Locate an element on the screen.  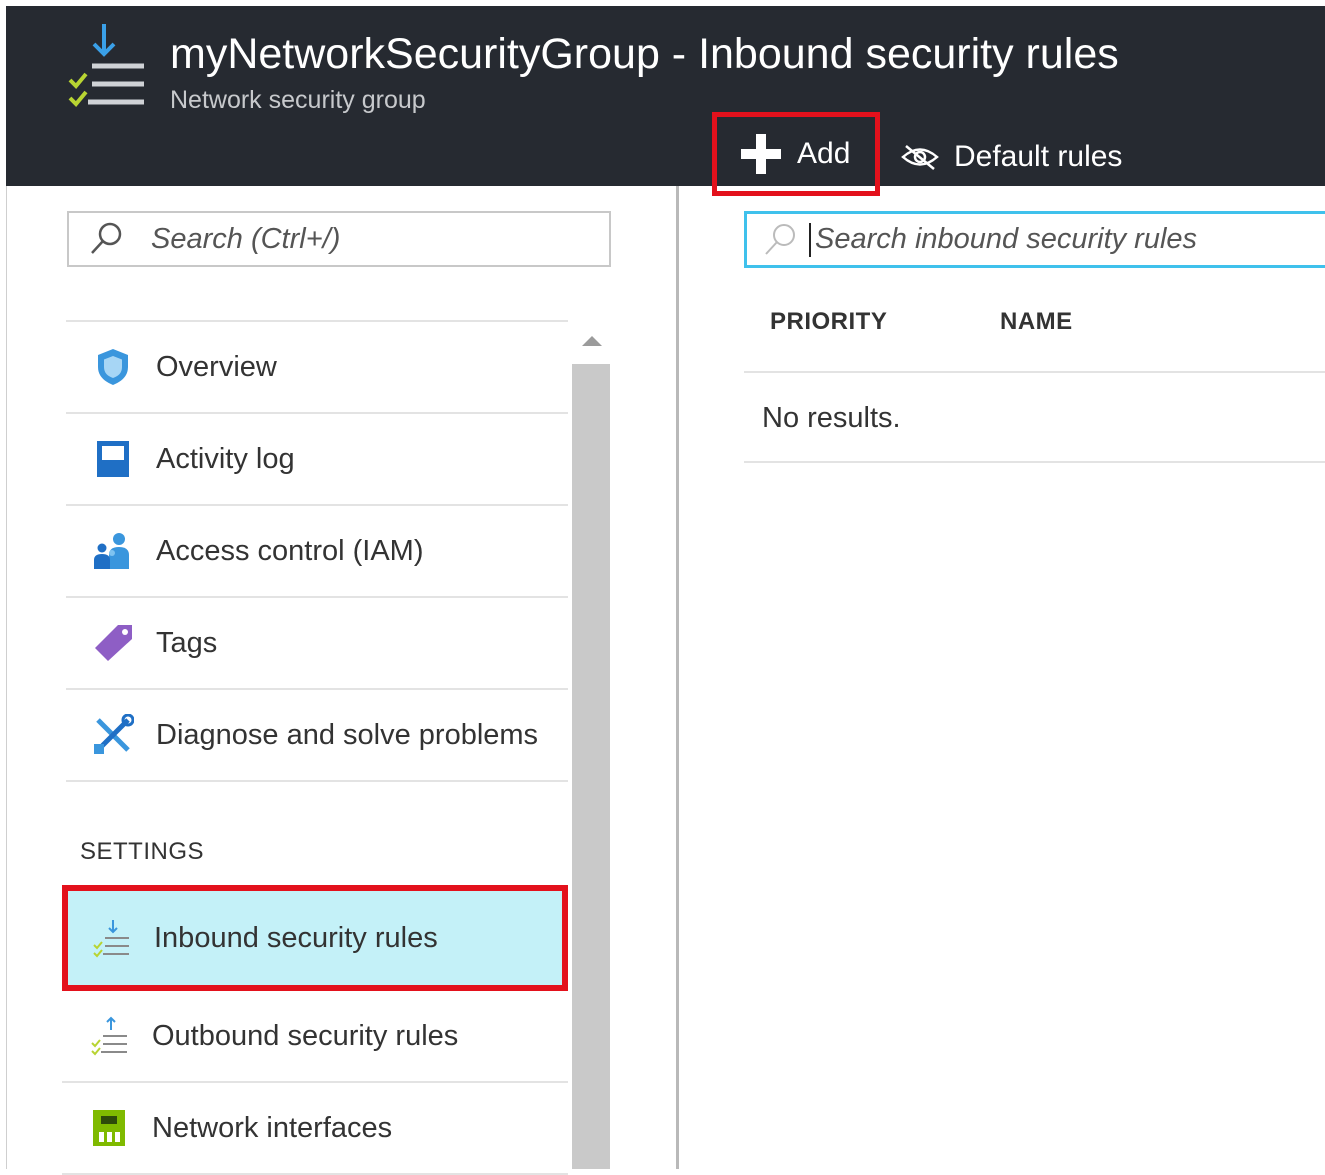
menu-item-label: Diagnose and solve problems is located at coordinates (347, 734).